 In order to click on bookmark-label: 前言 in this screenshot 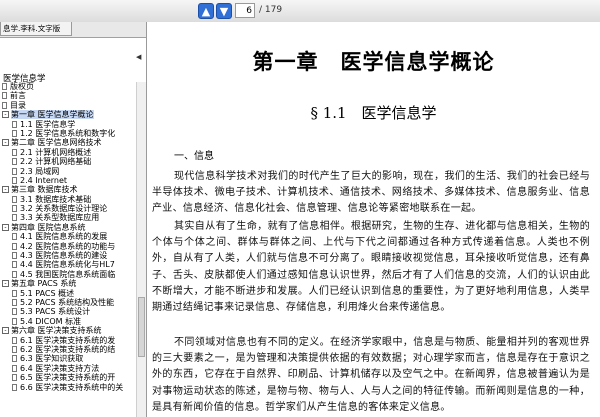, I will do `click(18, 96)`.